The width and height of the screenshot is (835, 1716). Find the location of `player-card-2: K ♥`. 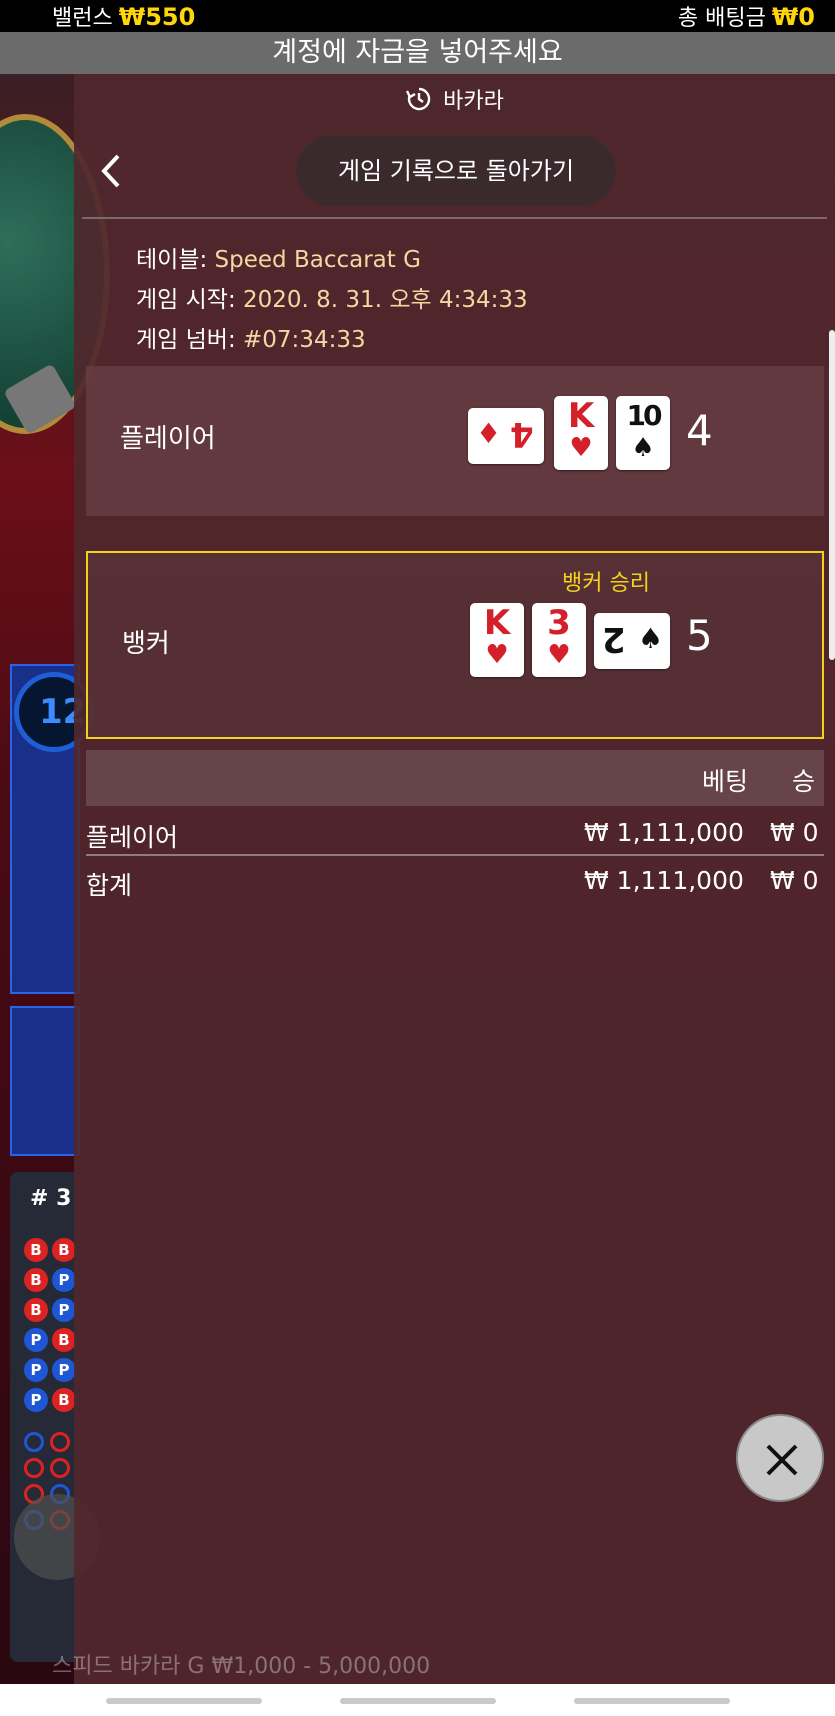

player-card-2: K ♥ is located at coordinates (581, 433).